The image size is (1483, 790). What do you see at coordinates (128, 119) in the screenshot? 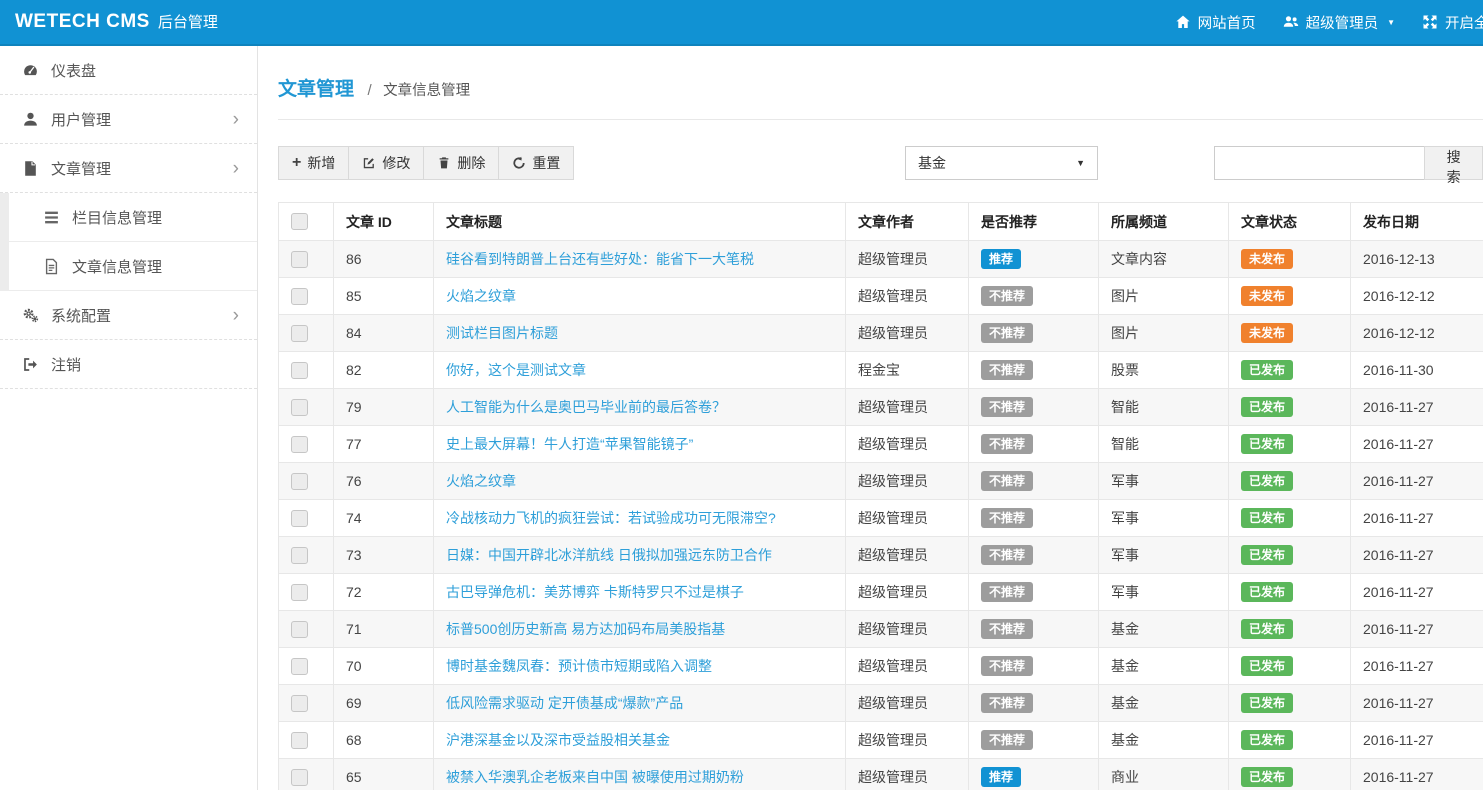
I see `sidebar-item-user-management: 用户管理 ›` at bounding box center [128, 119].